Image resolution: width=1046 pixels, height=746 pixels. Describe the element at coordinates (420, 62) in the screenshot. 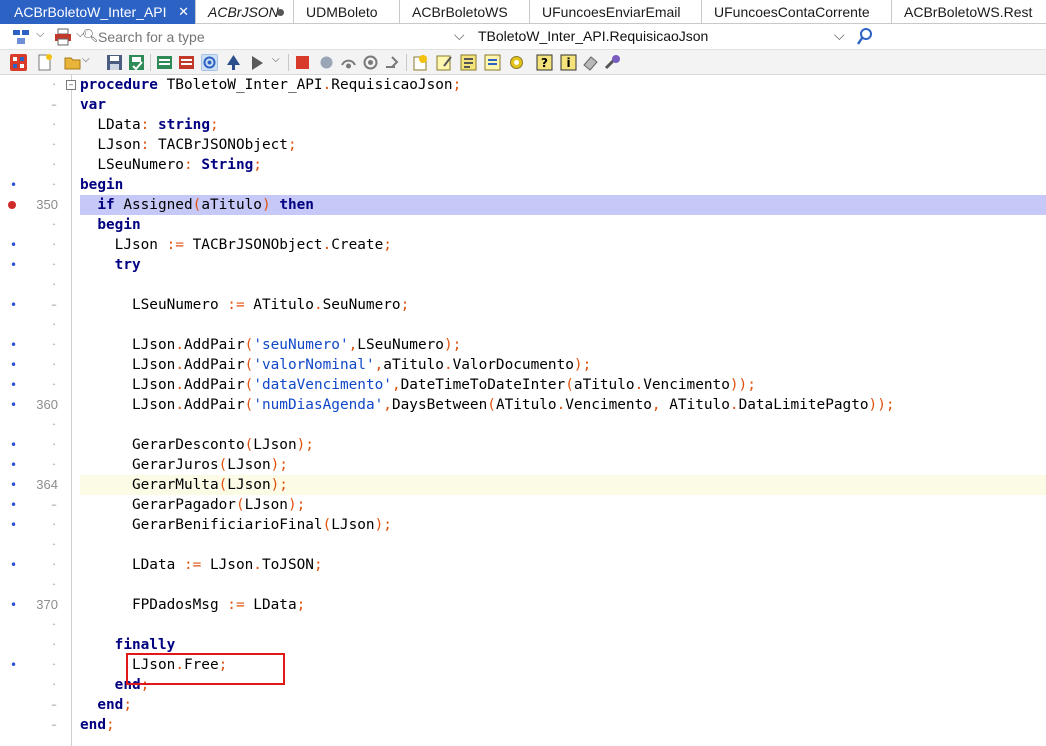

I see `evaluate-icon` at that location.